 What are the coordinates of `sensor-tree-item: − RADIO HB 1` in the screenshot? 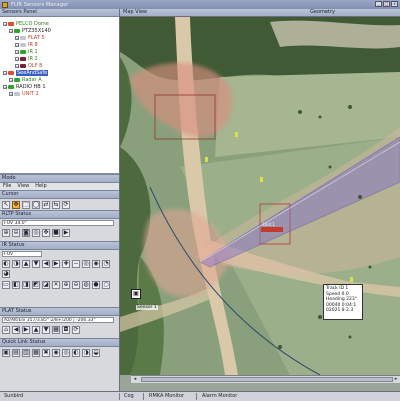 It's located at (24, 87).